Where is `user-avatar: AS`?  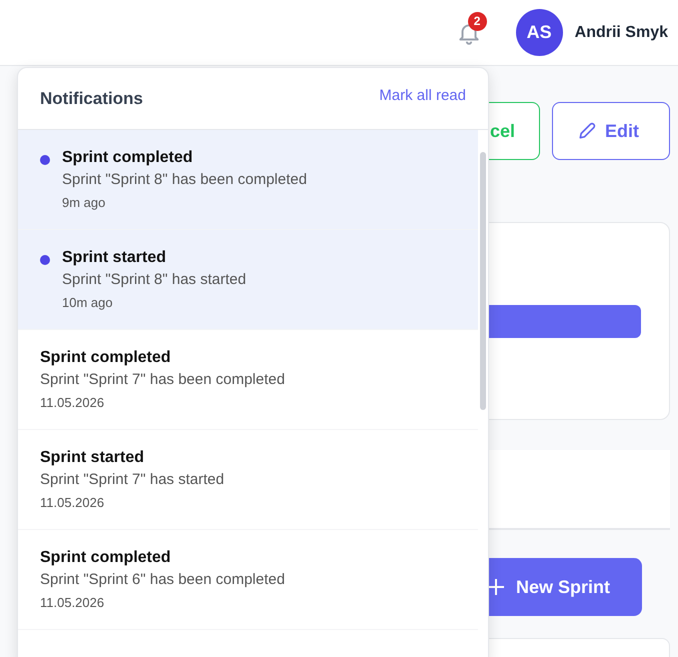
user-avatar: AS is located at coordinates (539, 32).